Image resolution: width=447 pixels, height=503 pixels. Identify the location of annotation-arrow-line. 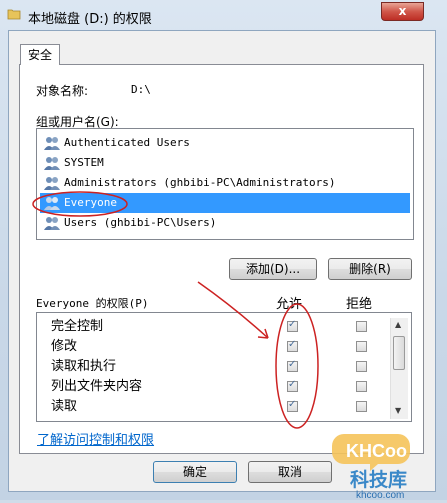
(233, 310).